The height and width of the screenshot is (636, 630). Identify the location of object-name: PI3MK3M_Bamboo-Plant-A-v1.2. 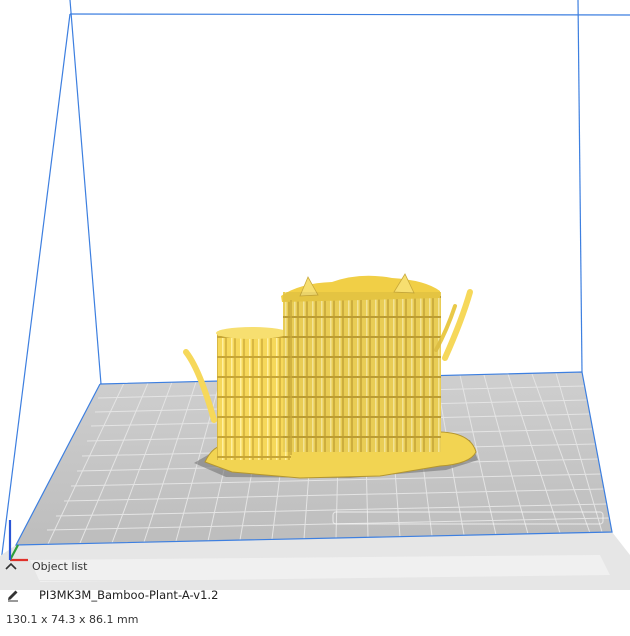
(129, 595).